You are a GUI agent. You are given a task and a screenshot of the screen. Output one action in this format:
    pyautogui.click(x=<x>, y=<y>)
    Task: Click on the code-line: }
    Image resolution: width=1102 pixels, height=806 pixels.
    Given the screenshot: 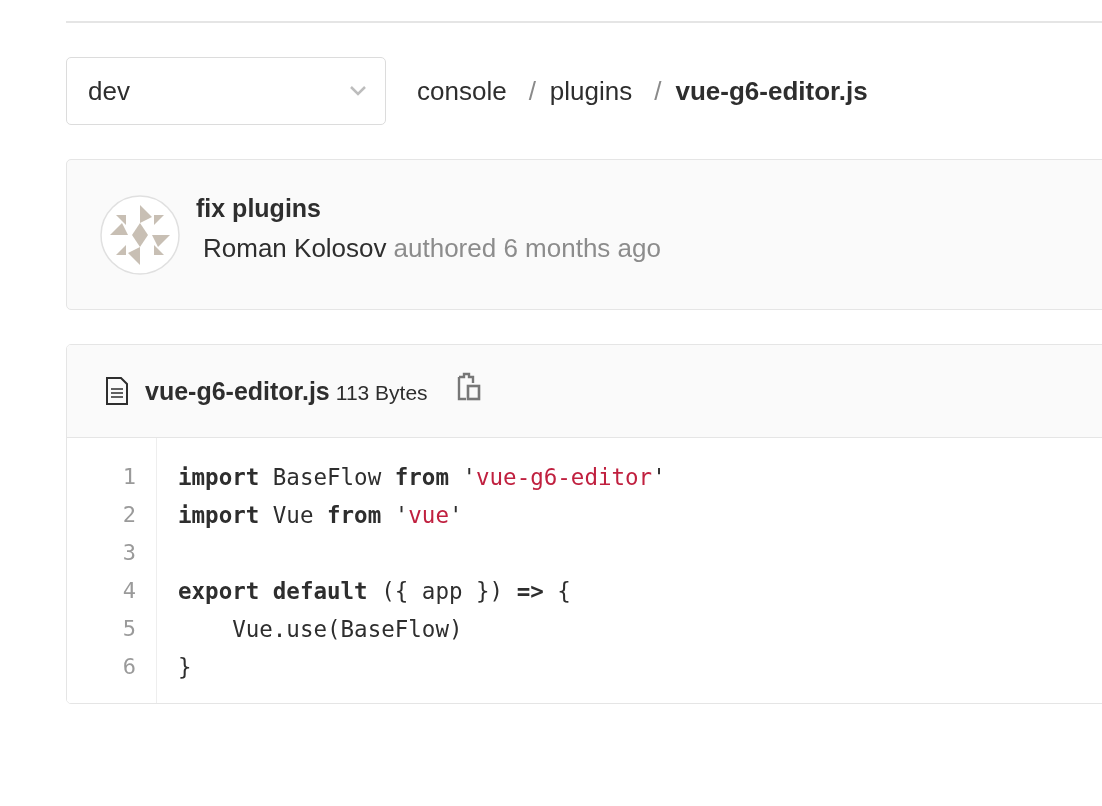 What is the action you would take?
    pyautogui.click(x=185, y=667)
    